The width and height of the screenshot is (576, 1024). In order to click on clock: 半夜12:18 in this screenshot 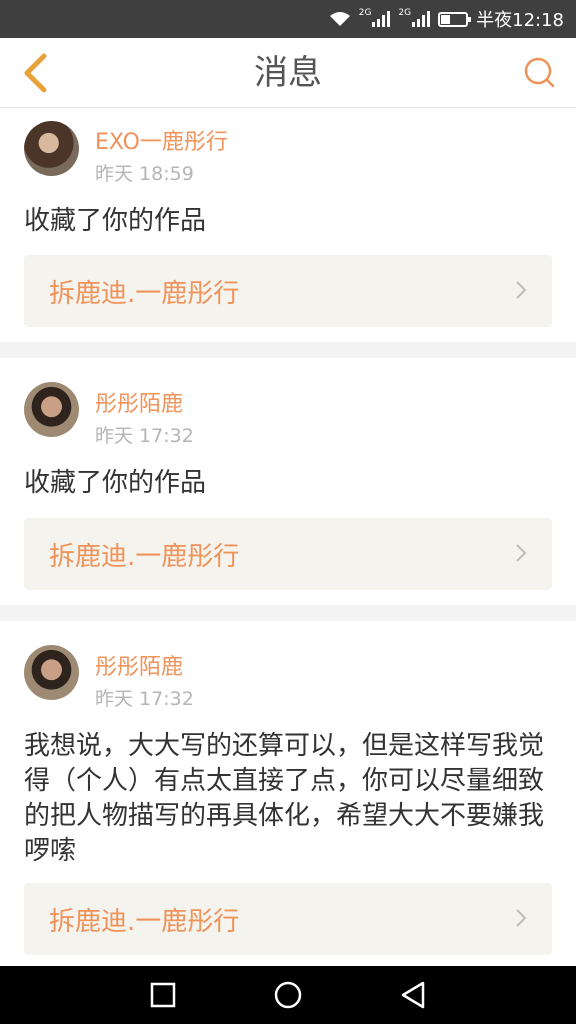, I will do `click(520, 20)`.